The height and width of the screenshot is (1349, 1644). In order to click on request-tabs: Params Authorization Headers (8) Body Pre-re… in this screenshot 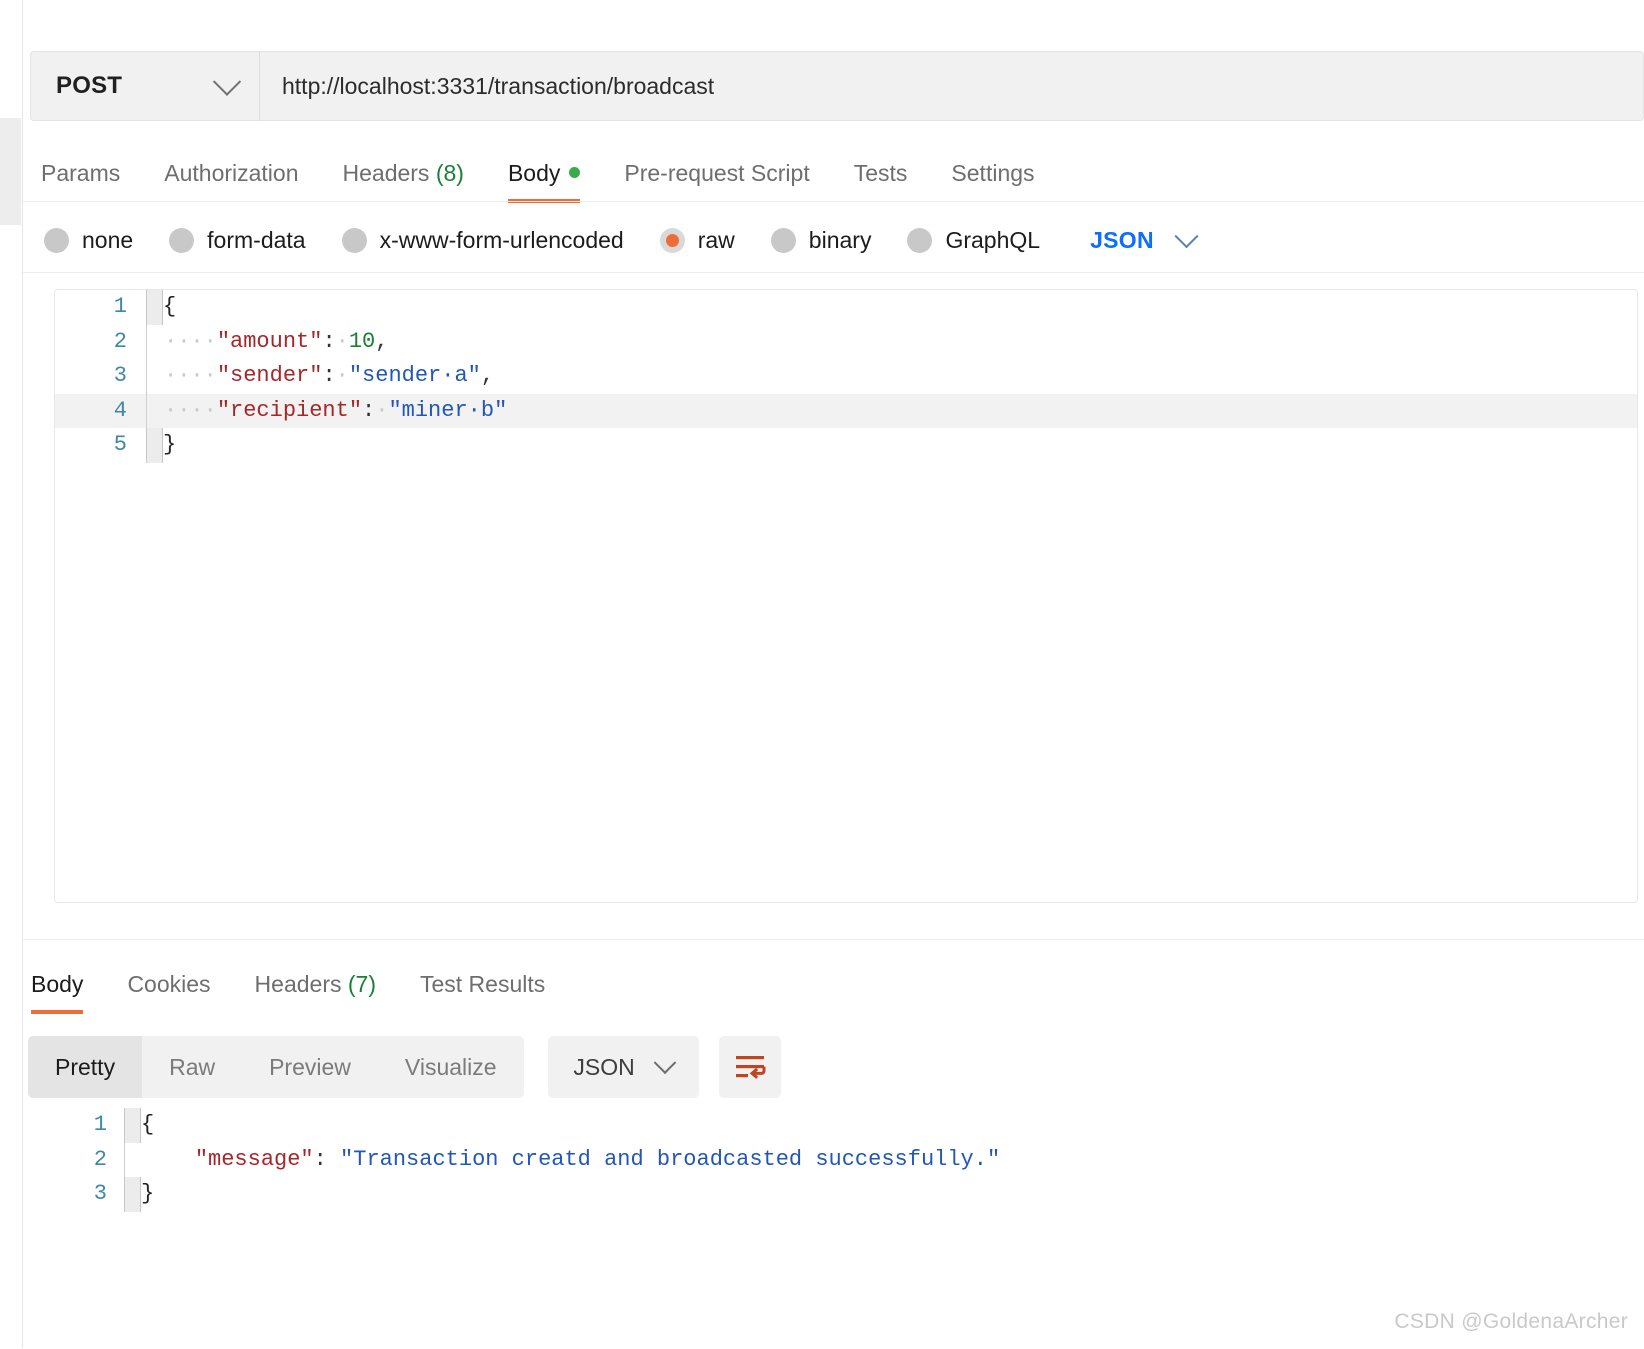, I will do `click(560, 174)`.